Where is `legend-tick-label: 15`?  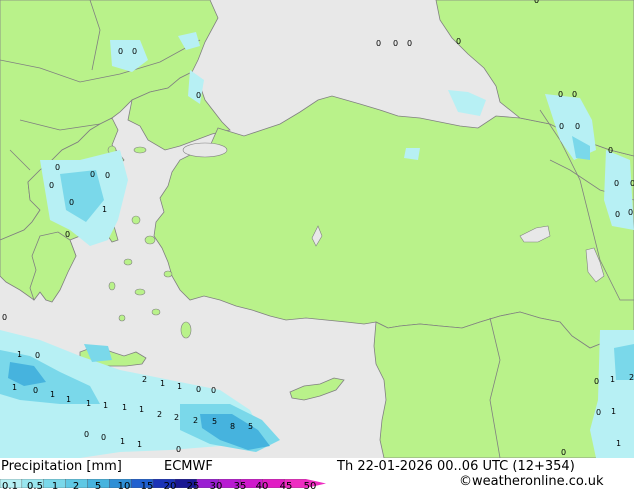 legend-tick-label: 15 is located at coordinates (147, 486).